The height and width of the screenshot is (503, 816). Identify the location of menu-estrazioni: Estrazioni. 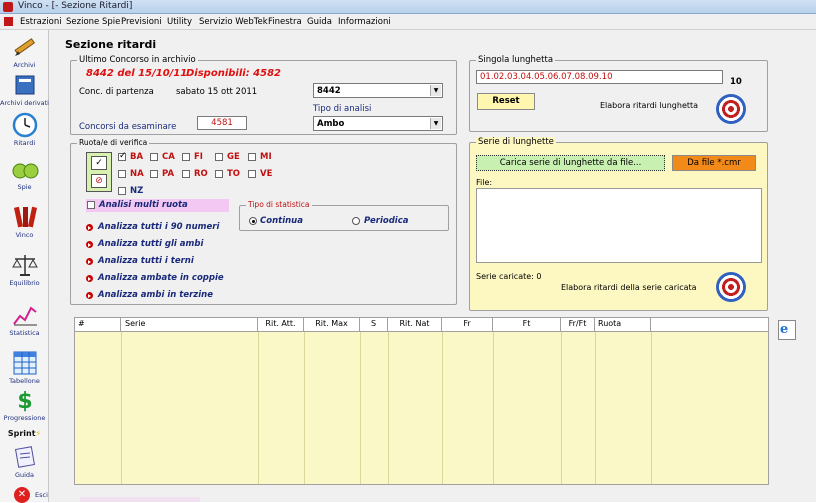
(41, 22).